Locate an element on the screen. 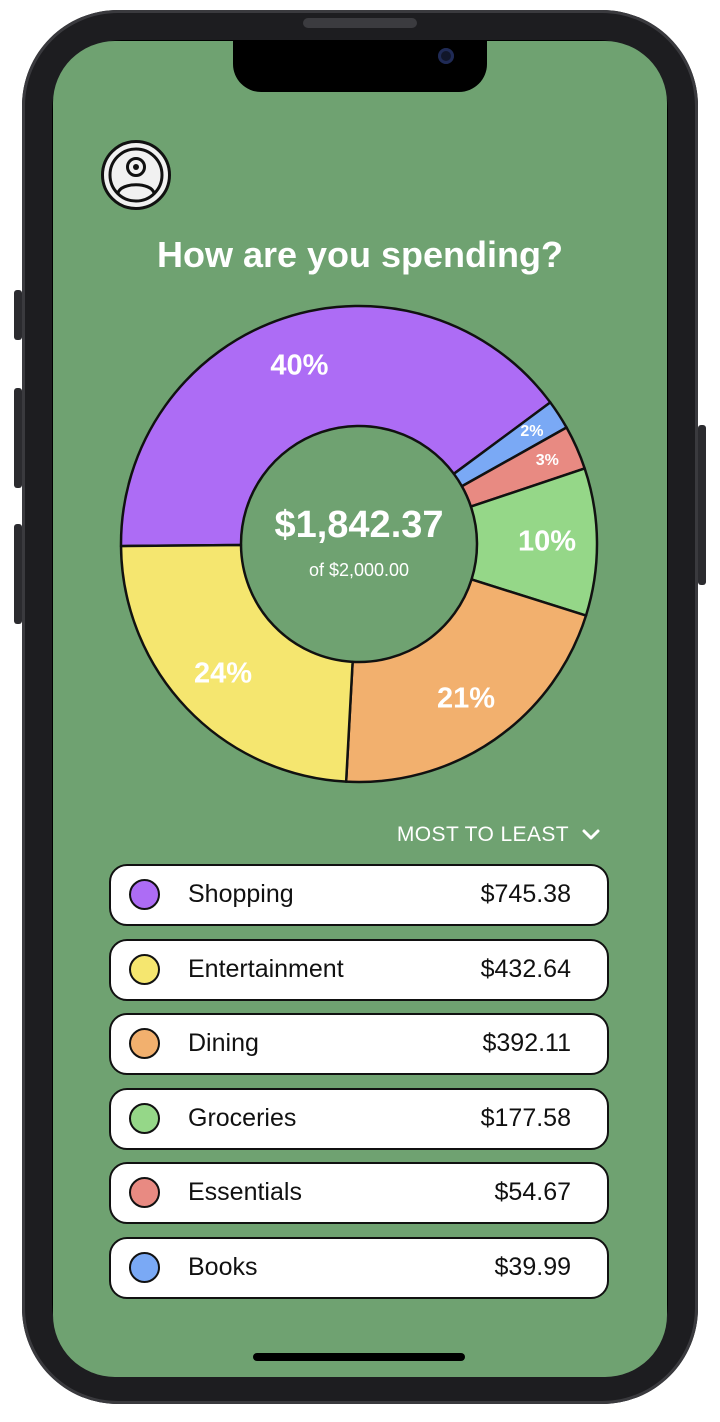 This screenshot has height=1422, width=720. category-amount: $745.38 is located at coordinates (525, 894).